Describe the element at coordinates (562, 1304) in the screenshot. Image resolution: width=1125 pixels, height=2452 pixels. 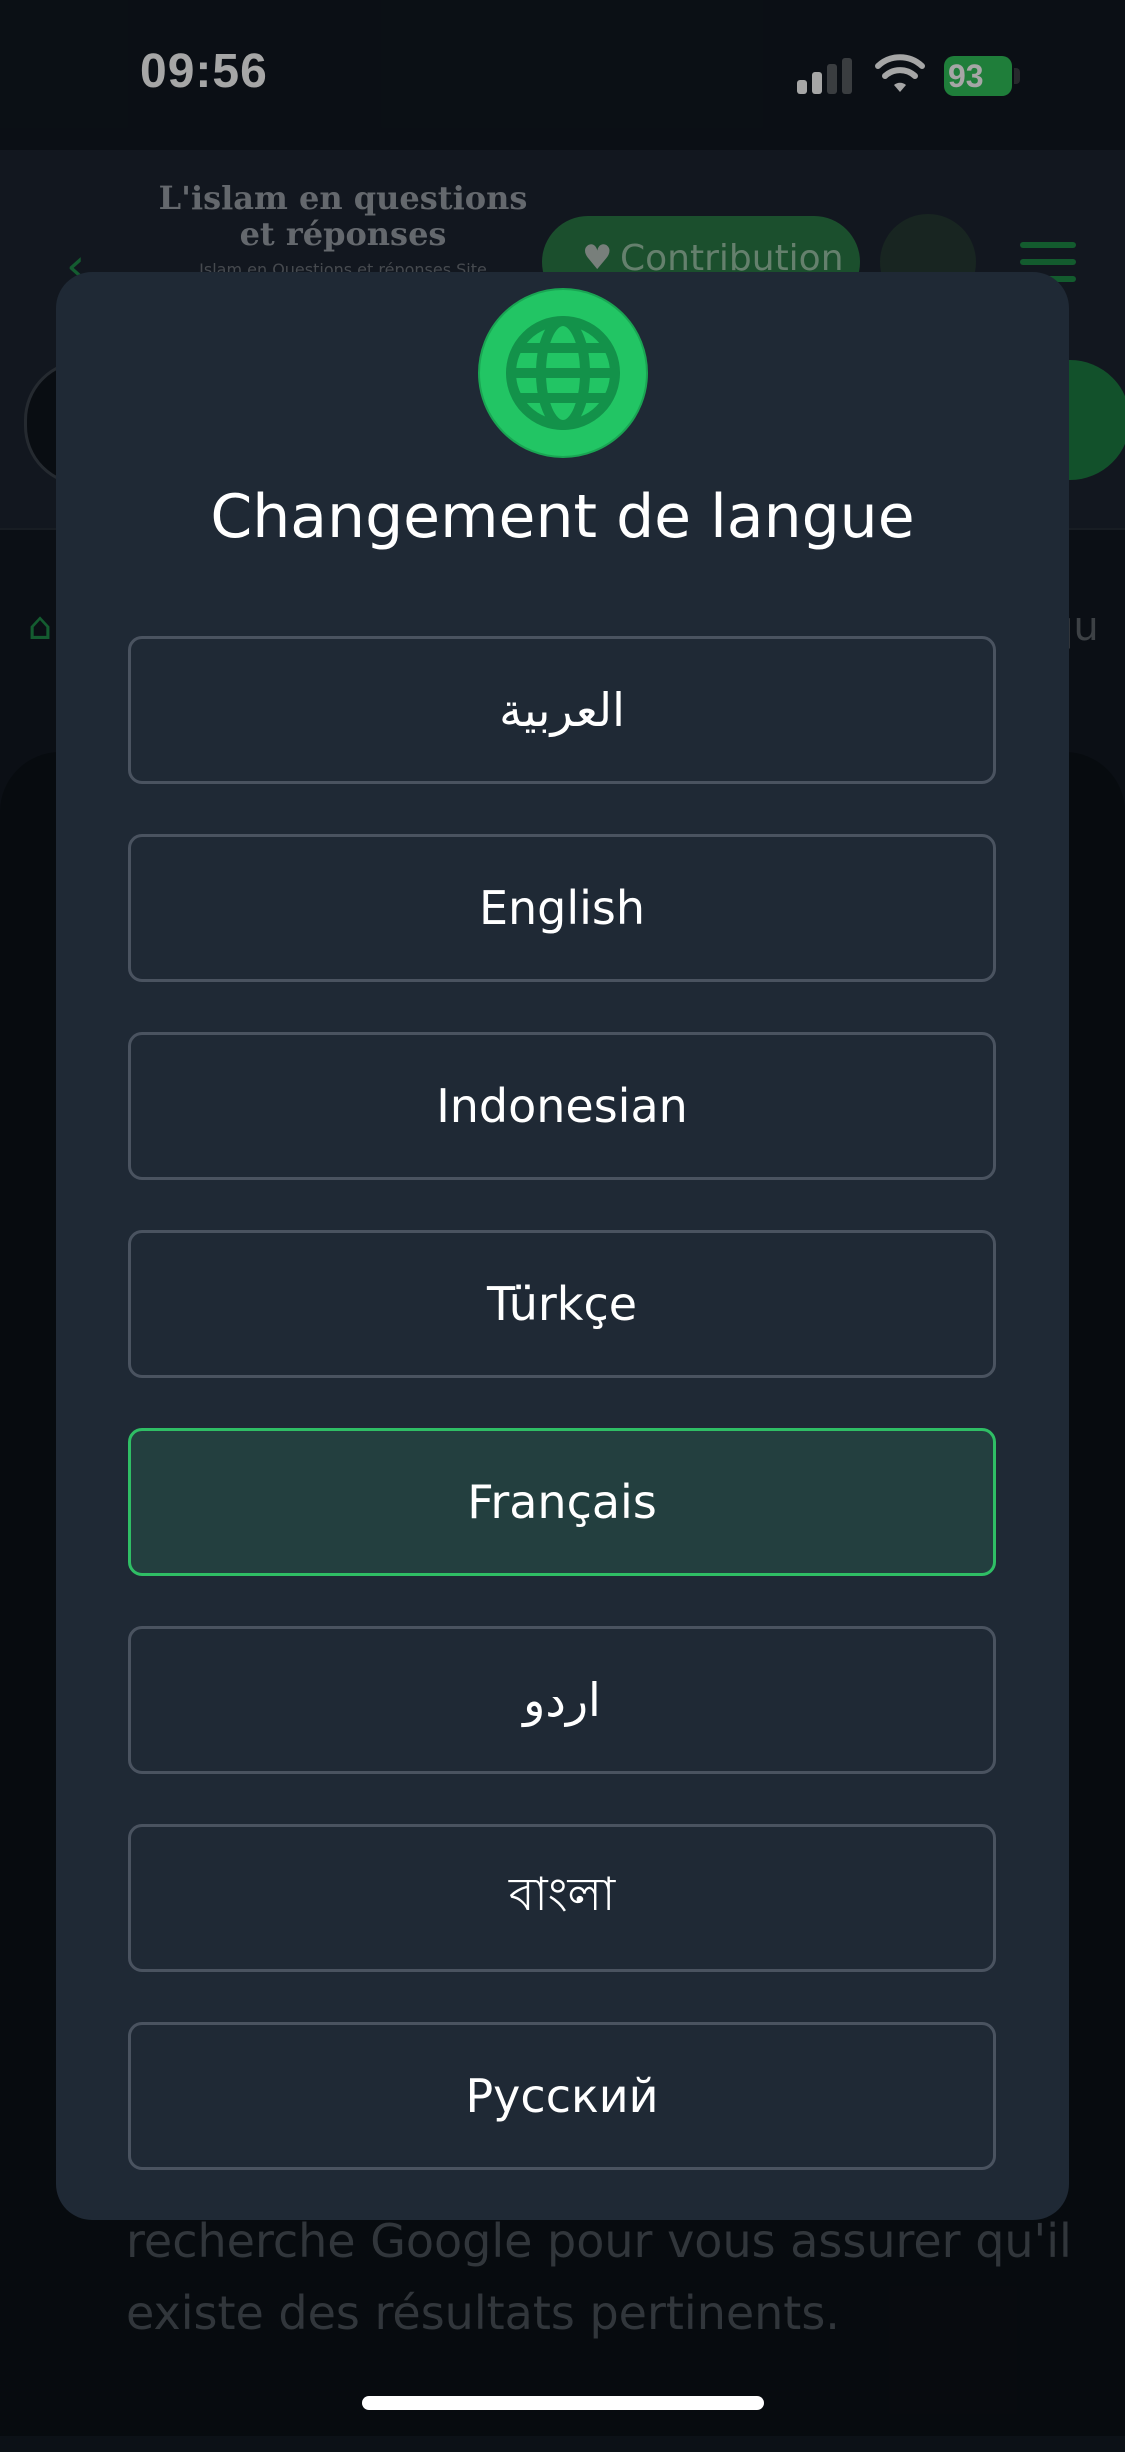
I see `language-option-turkish: Türkçe` at that location.